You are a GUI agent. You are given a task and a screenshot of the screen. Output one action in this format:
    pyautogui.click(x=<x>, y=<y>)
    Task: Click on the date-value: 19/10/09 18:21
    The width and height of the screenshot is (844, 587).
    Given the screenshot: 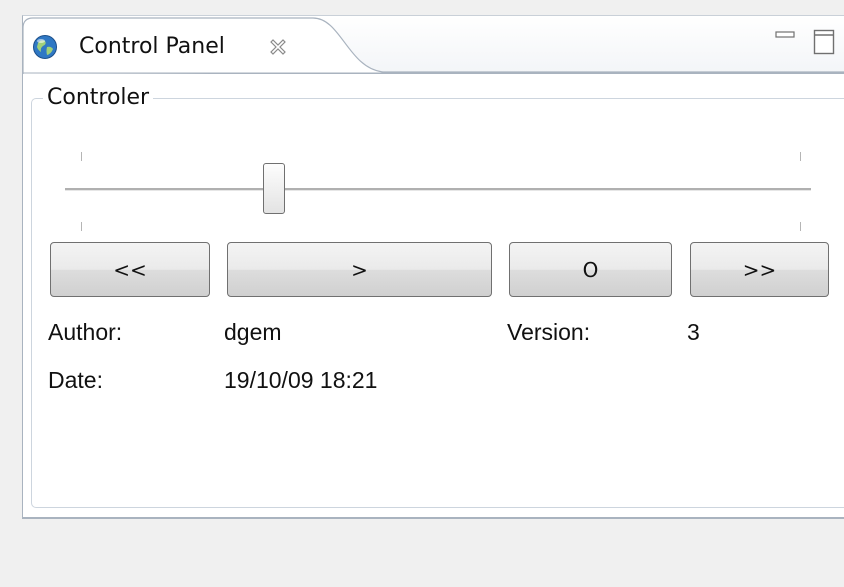 What is the action you would take?
    pyautogui.click(x=301, y=380)
    